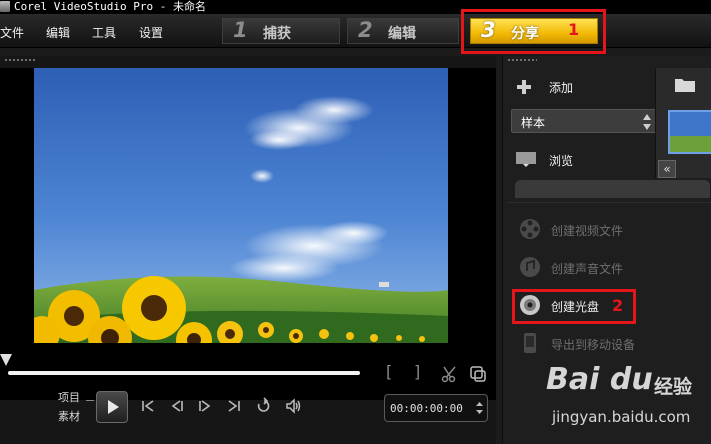 The image size is (711, 444). I want to click on play-icon, so click(113, 407).